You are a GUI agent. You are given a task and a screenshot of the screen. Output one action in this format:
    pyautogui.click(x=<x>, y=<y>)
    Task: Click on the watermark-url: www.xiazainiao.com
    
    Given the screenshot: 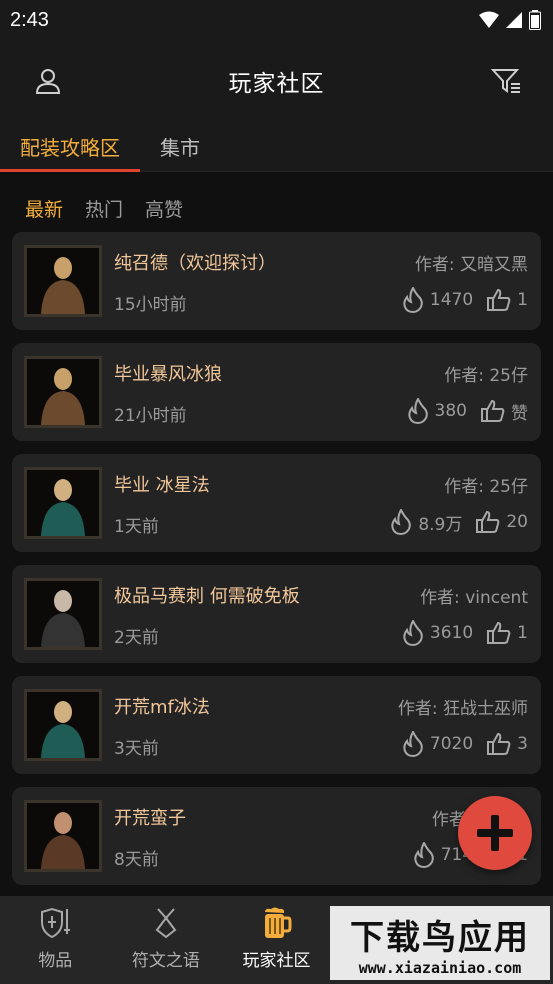 What is the action you would take?
    pyautogui.click(x=440, y=967)
    